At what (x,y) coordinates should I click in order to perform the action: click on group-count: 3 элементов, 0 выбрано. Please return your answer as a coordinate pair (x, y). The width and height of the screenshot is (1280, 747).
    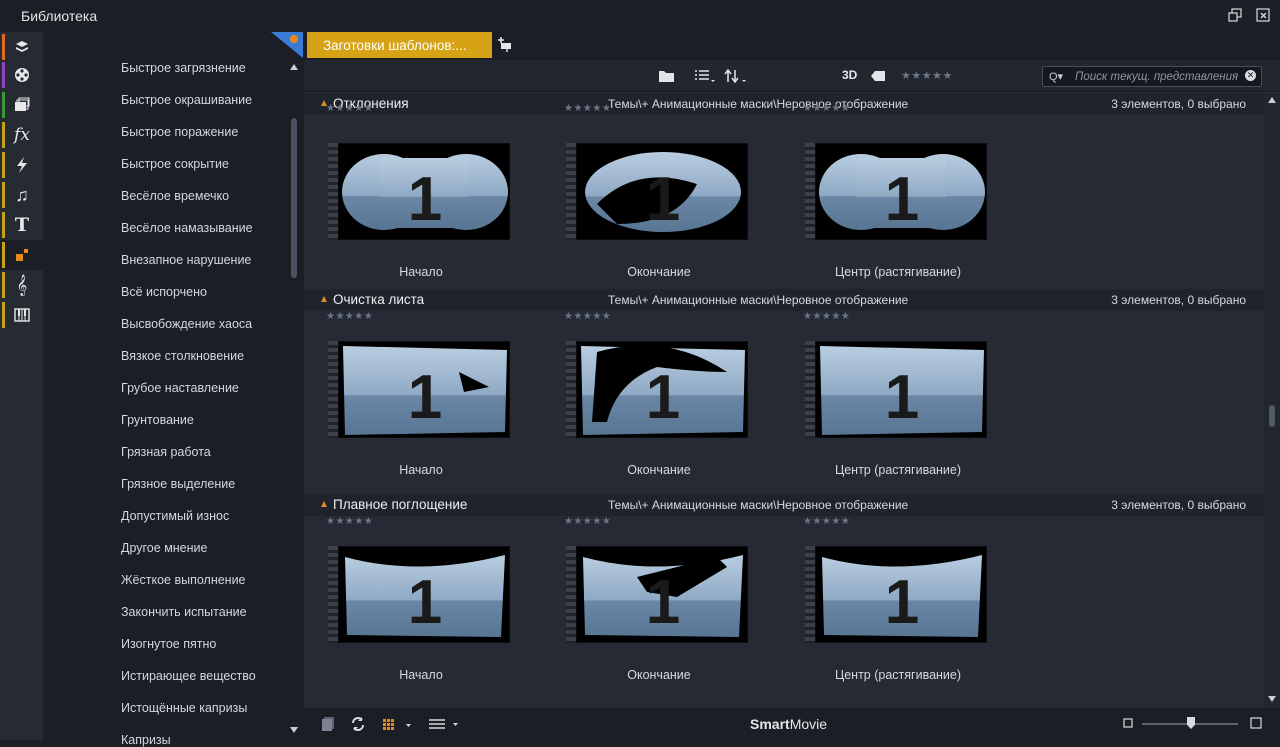
    Looking at the image, I should click on (1178, 300).